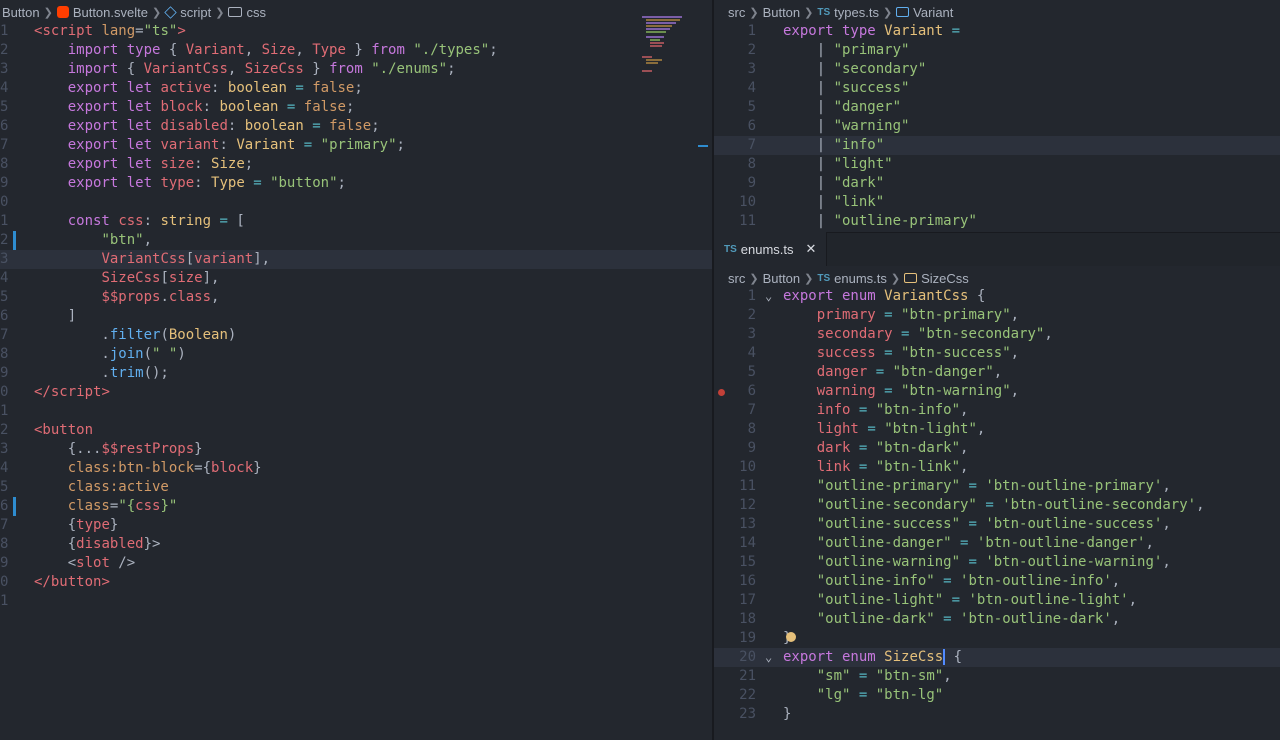 This screenshot has width=1280, height=740. Describe the element at coordinates (997, 315) in the screenshot. I see `code-line: 2 primary = "btn-primary",` at that location.